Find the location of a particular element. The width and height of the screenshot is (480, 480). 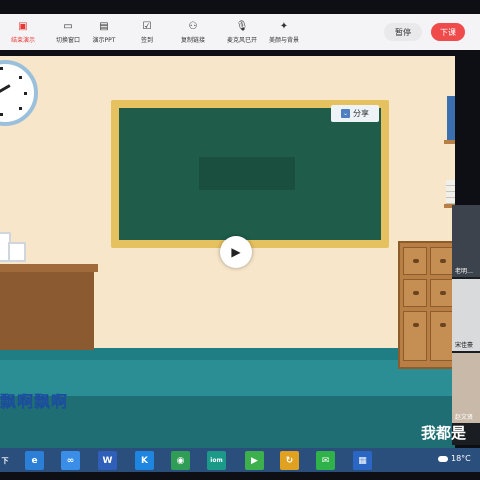

check-in-icon: ☑ is located at coordinates (147, 26).